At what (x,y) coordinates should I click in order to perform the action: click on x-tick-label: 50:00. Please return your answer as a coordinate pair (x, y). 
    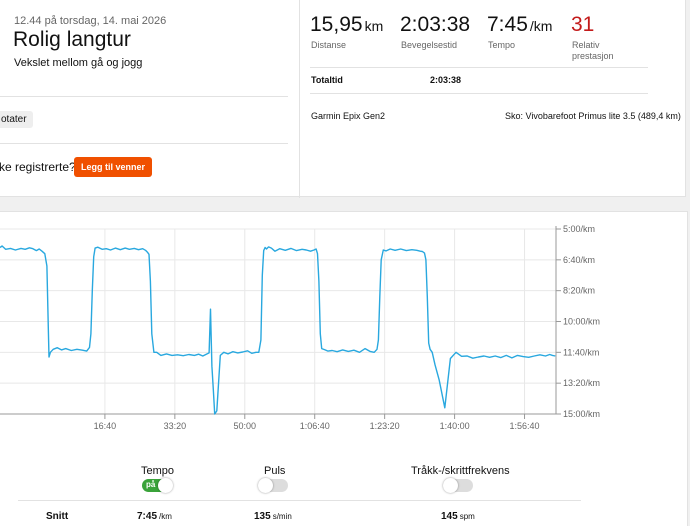
    Looking at the image, I should click on (245, 426).